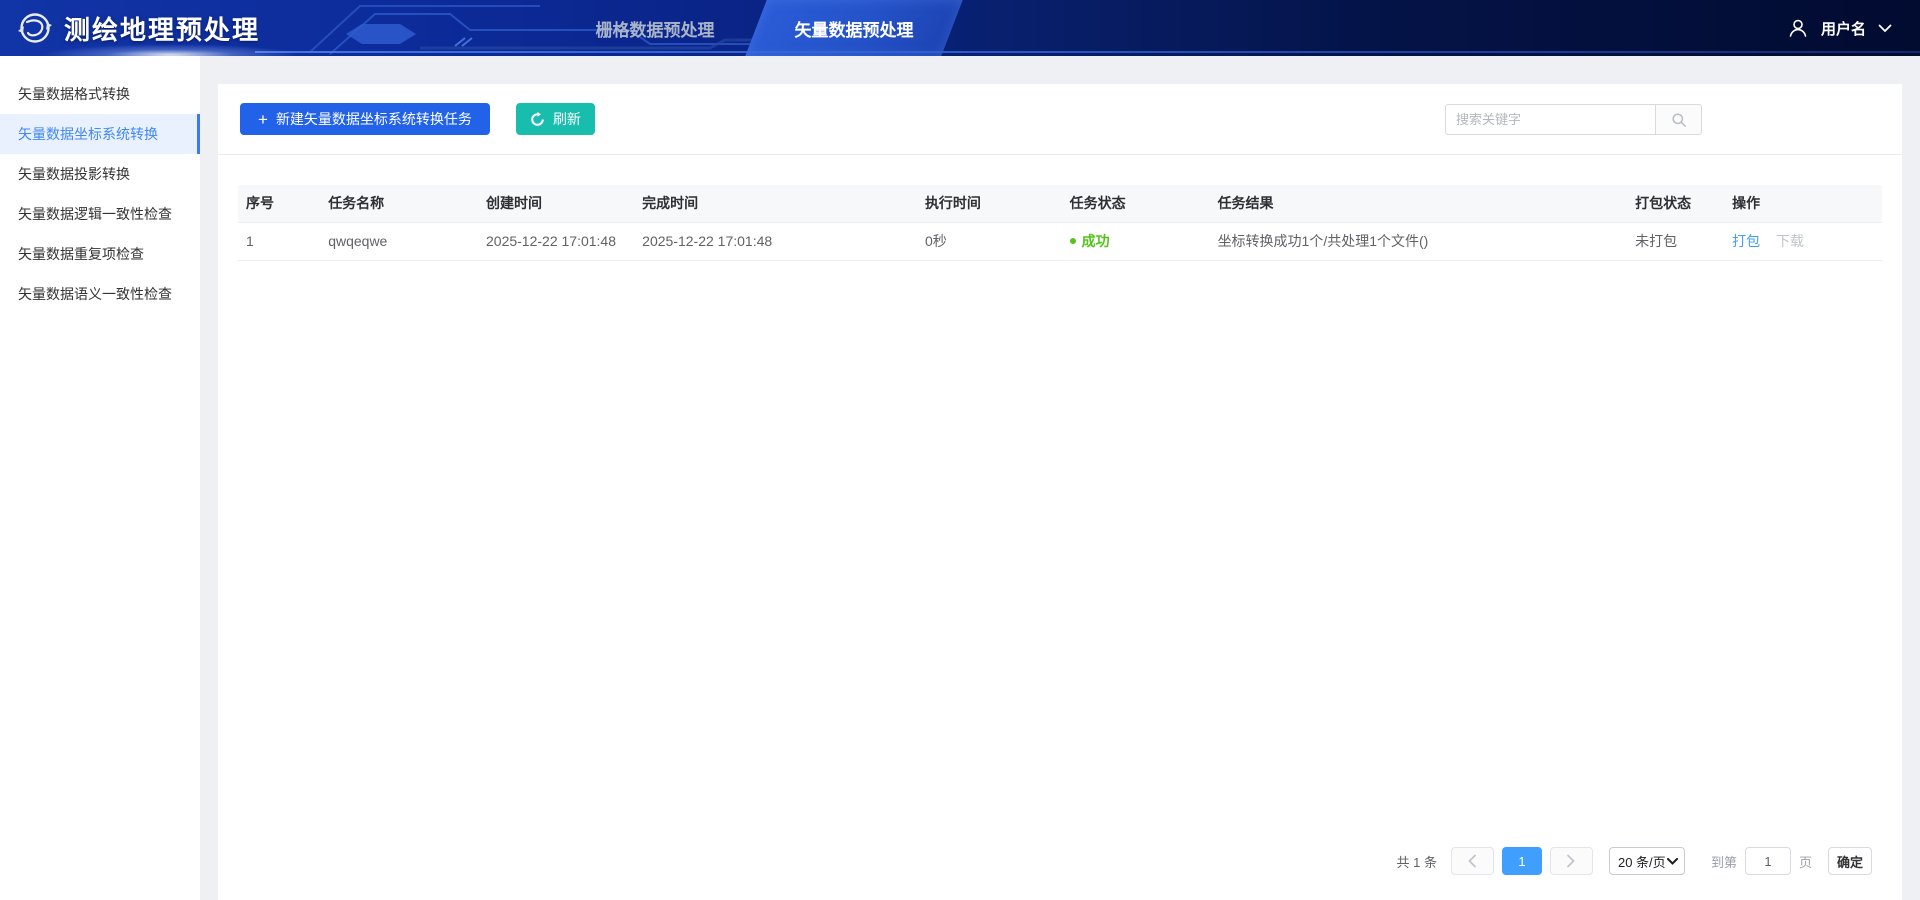 The width and height of the screenshot is (1920, 900). I want to click on sidebar-item-semantic-consistency-check: 矢量数据语义一致性检查, so click(100, 294).